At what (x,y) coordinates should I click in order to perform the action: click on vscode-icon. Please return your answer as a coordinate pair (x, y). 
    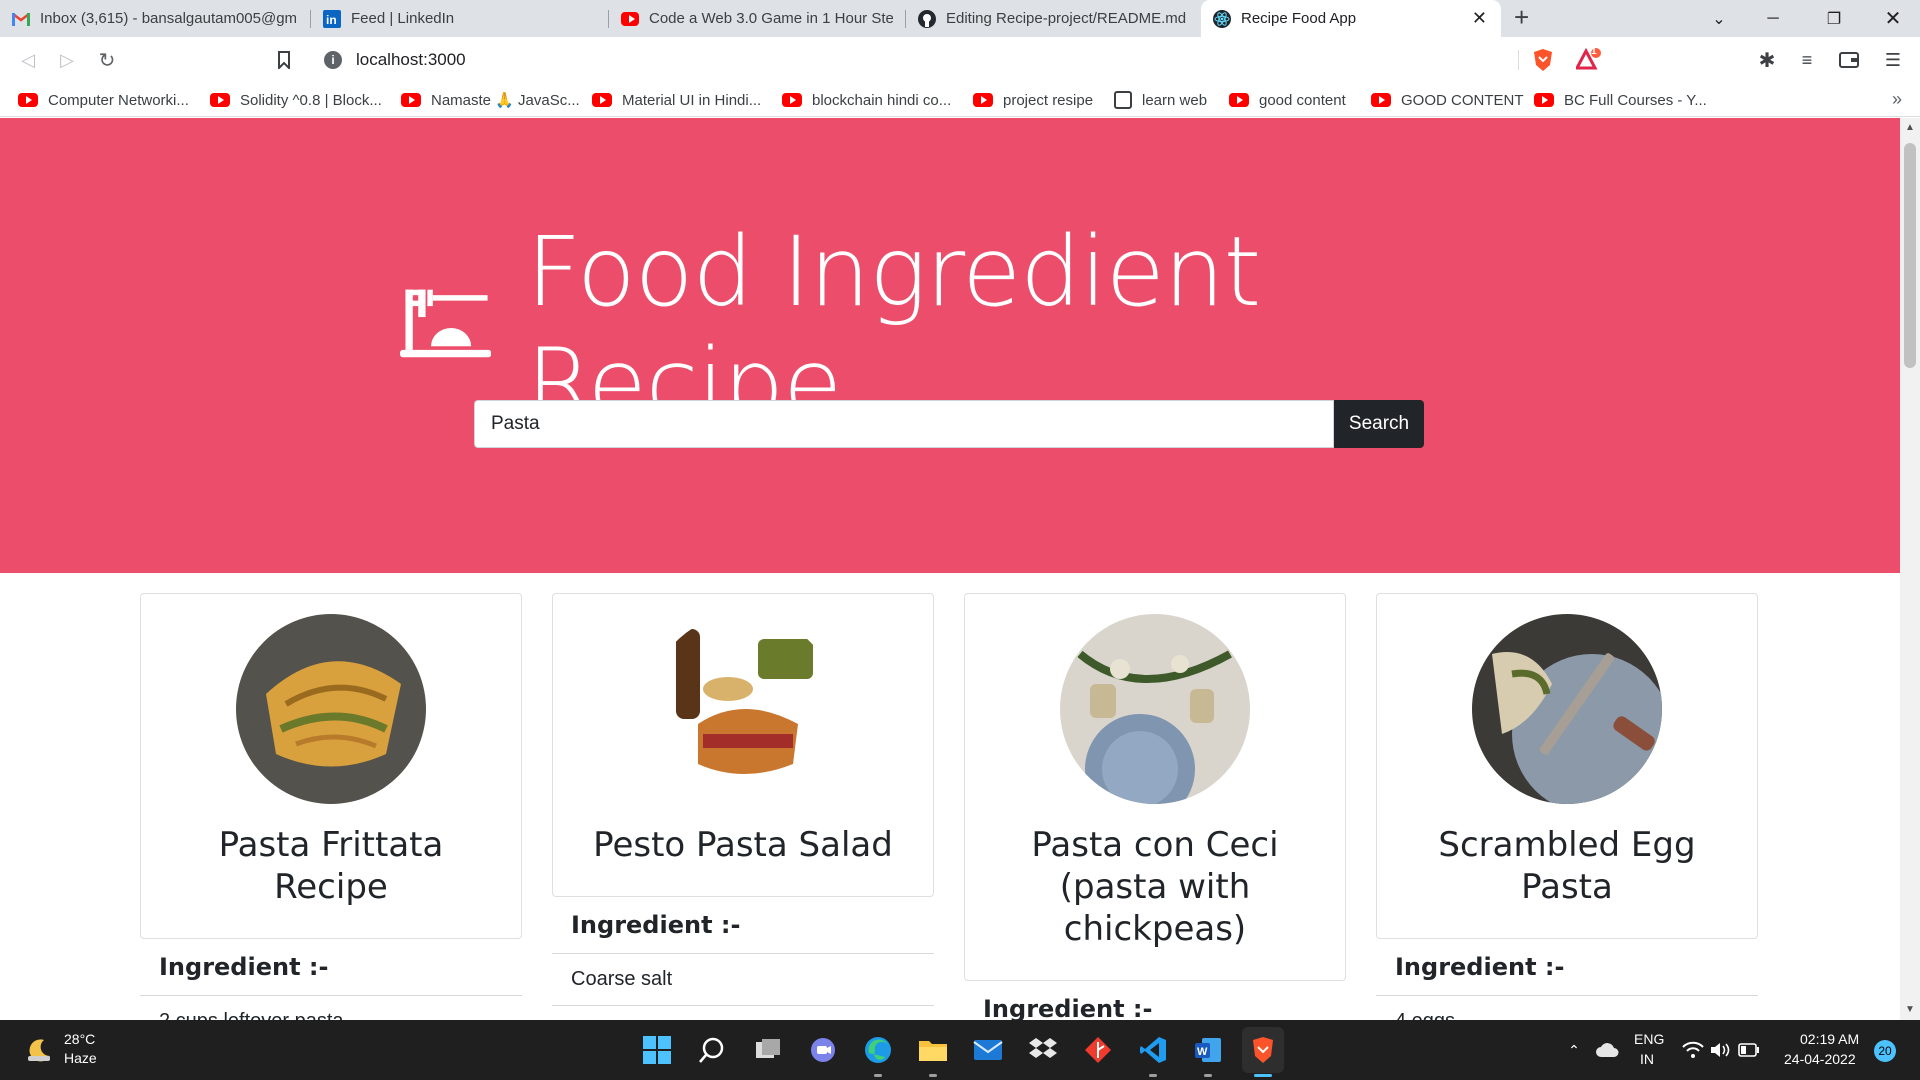
    Looking at the image, I should click on (1153, 1050).